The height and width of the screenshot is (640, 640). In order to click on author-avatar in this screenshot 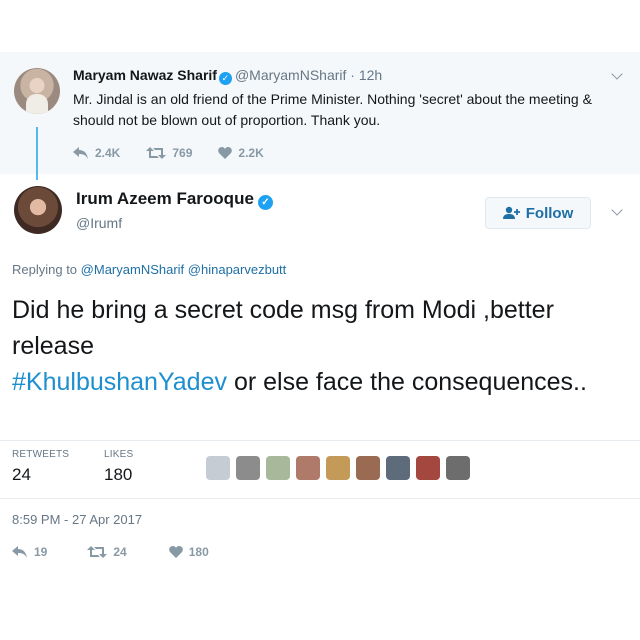, I will do `click(38, 210)`.